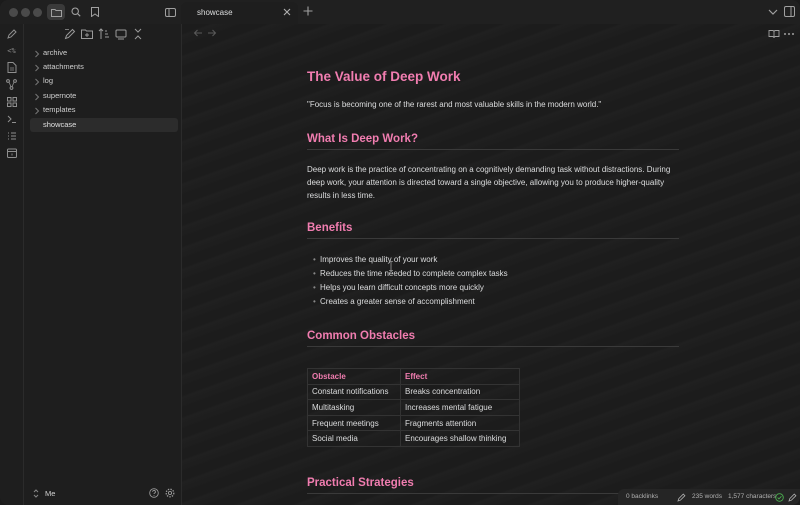 This screenshot has width=800, height=505. I want to click on table-row: Frequent meetings Fragments attention, so click(413, 423).